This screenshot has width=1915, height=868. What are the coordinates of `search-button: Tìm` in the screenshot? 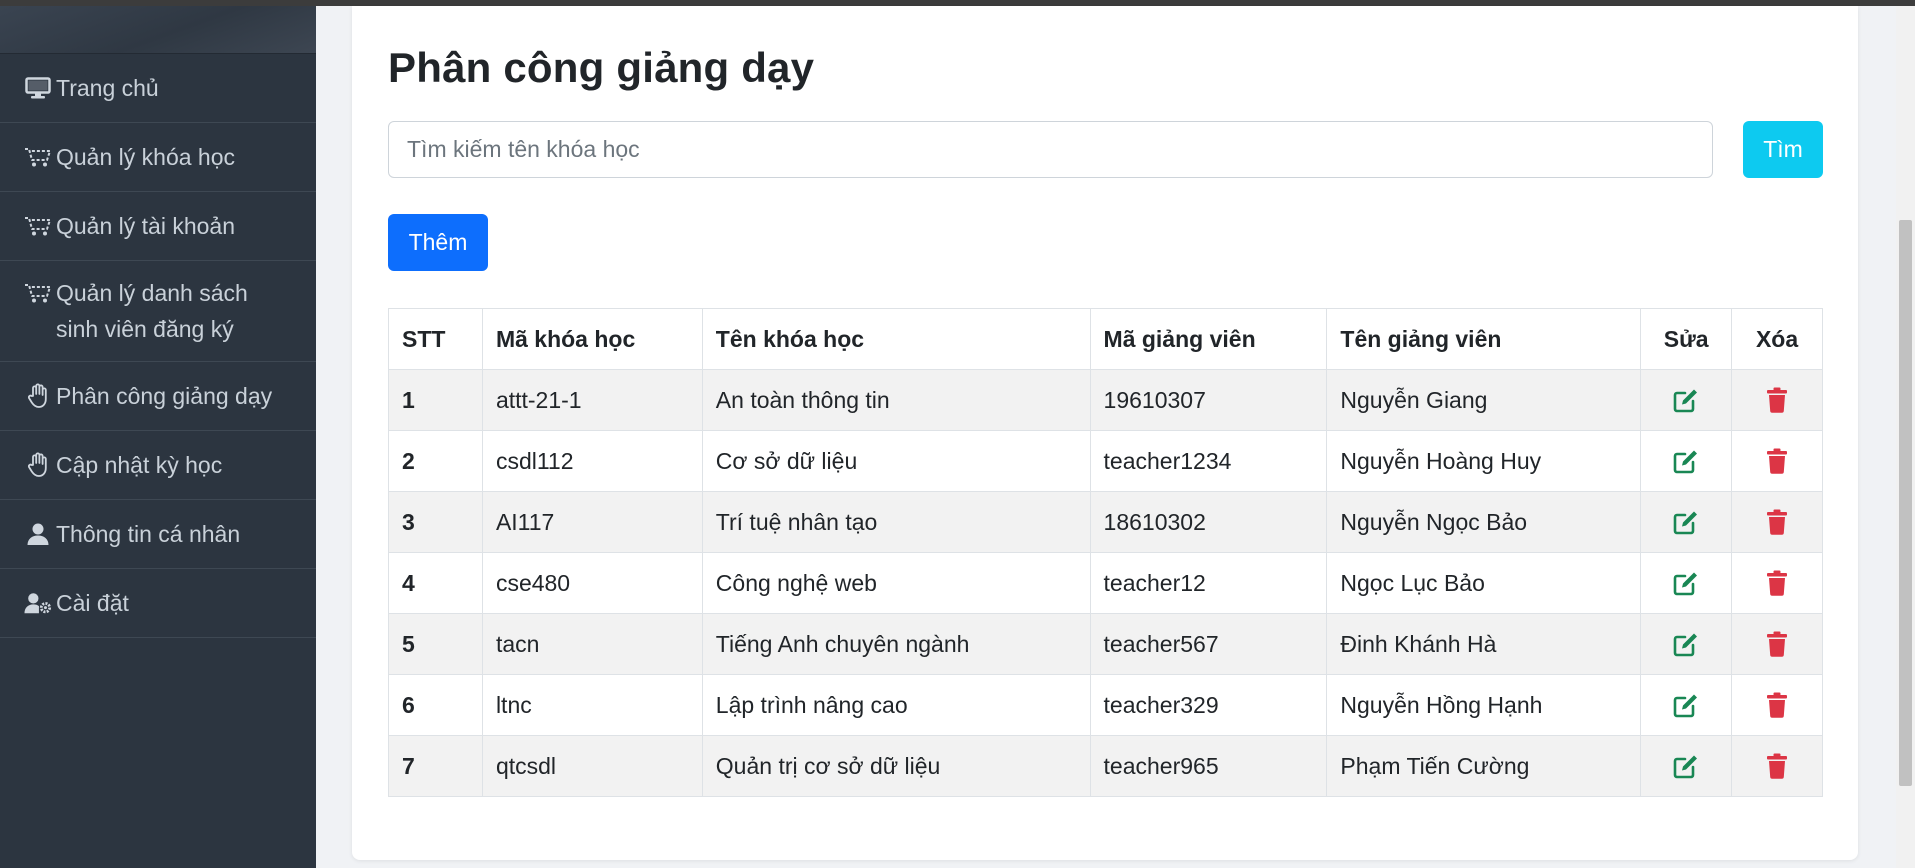 It's located at (1783, 149).